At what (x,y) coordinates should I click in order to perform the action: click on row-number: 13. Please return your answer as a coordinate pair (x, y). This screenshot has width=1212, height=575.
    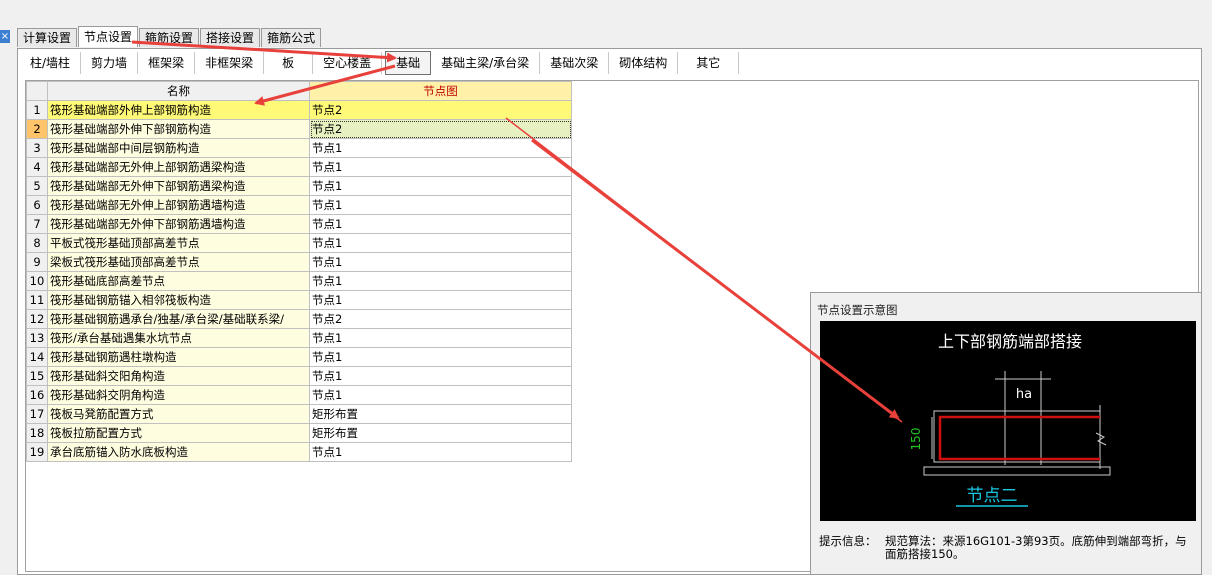
    Looking at the image, I should click on (37, 338).